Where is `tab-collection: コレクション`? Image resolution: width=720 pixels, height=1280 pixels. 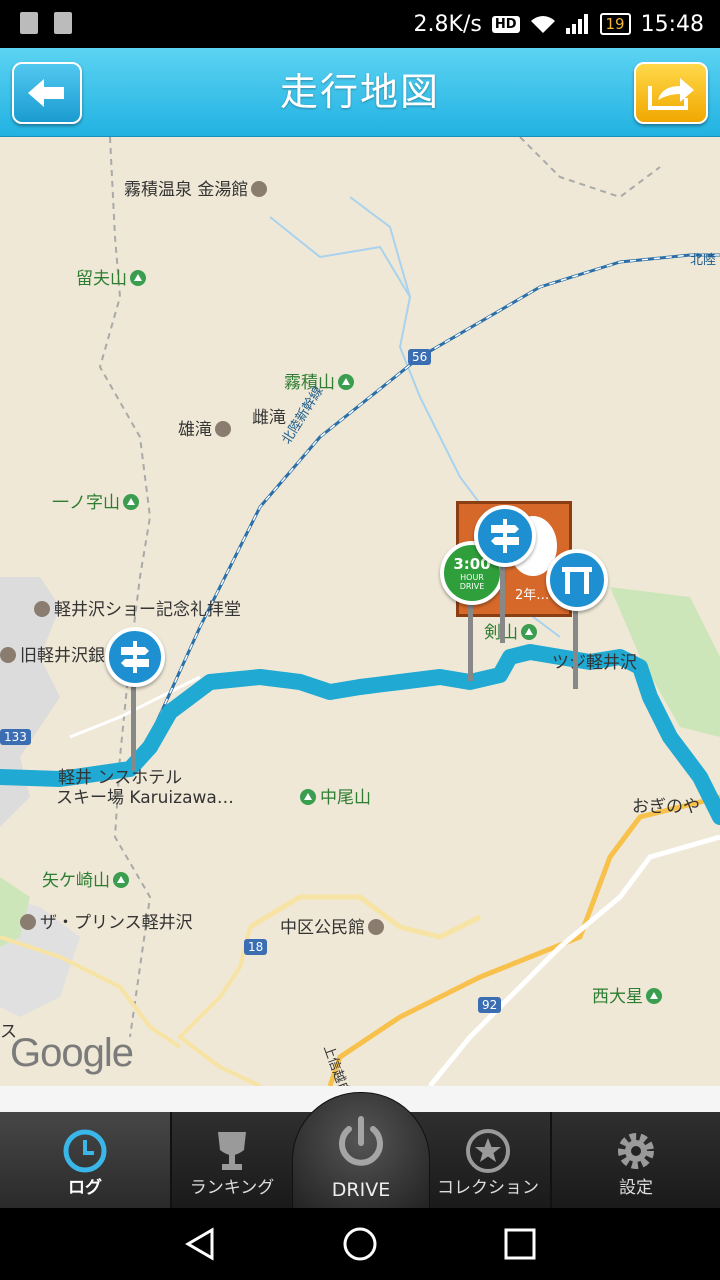
tab-collection: コレクション is located at coordinates (488, 1160).